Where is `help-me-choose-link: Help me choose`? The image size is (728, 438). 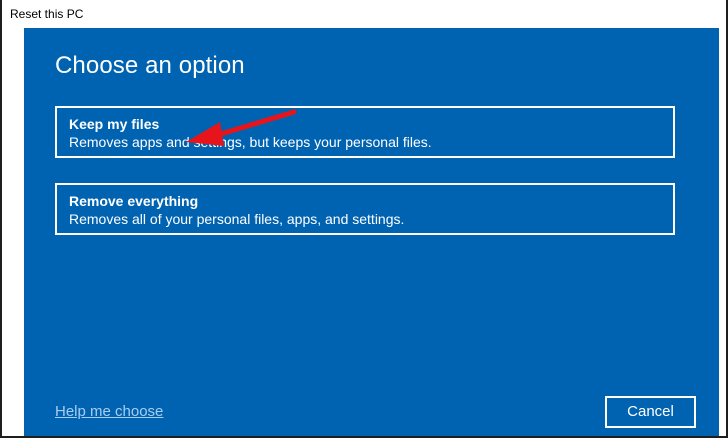 help-me-choose-link: Help me choose is located at coordinates (109, 411).